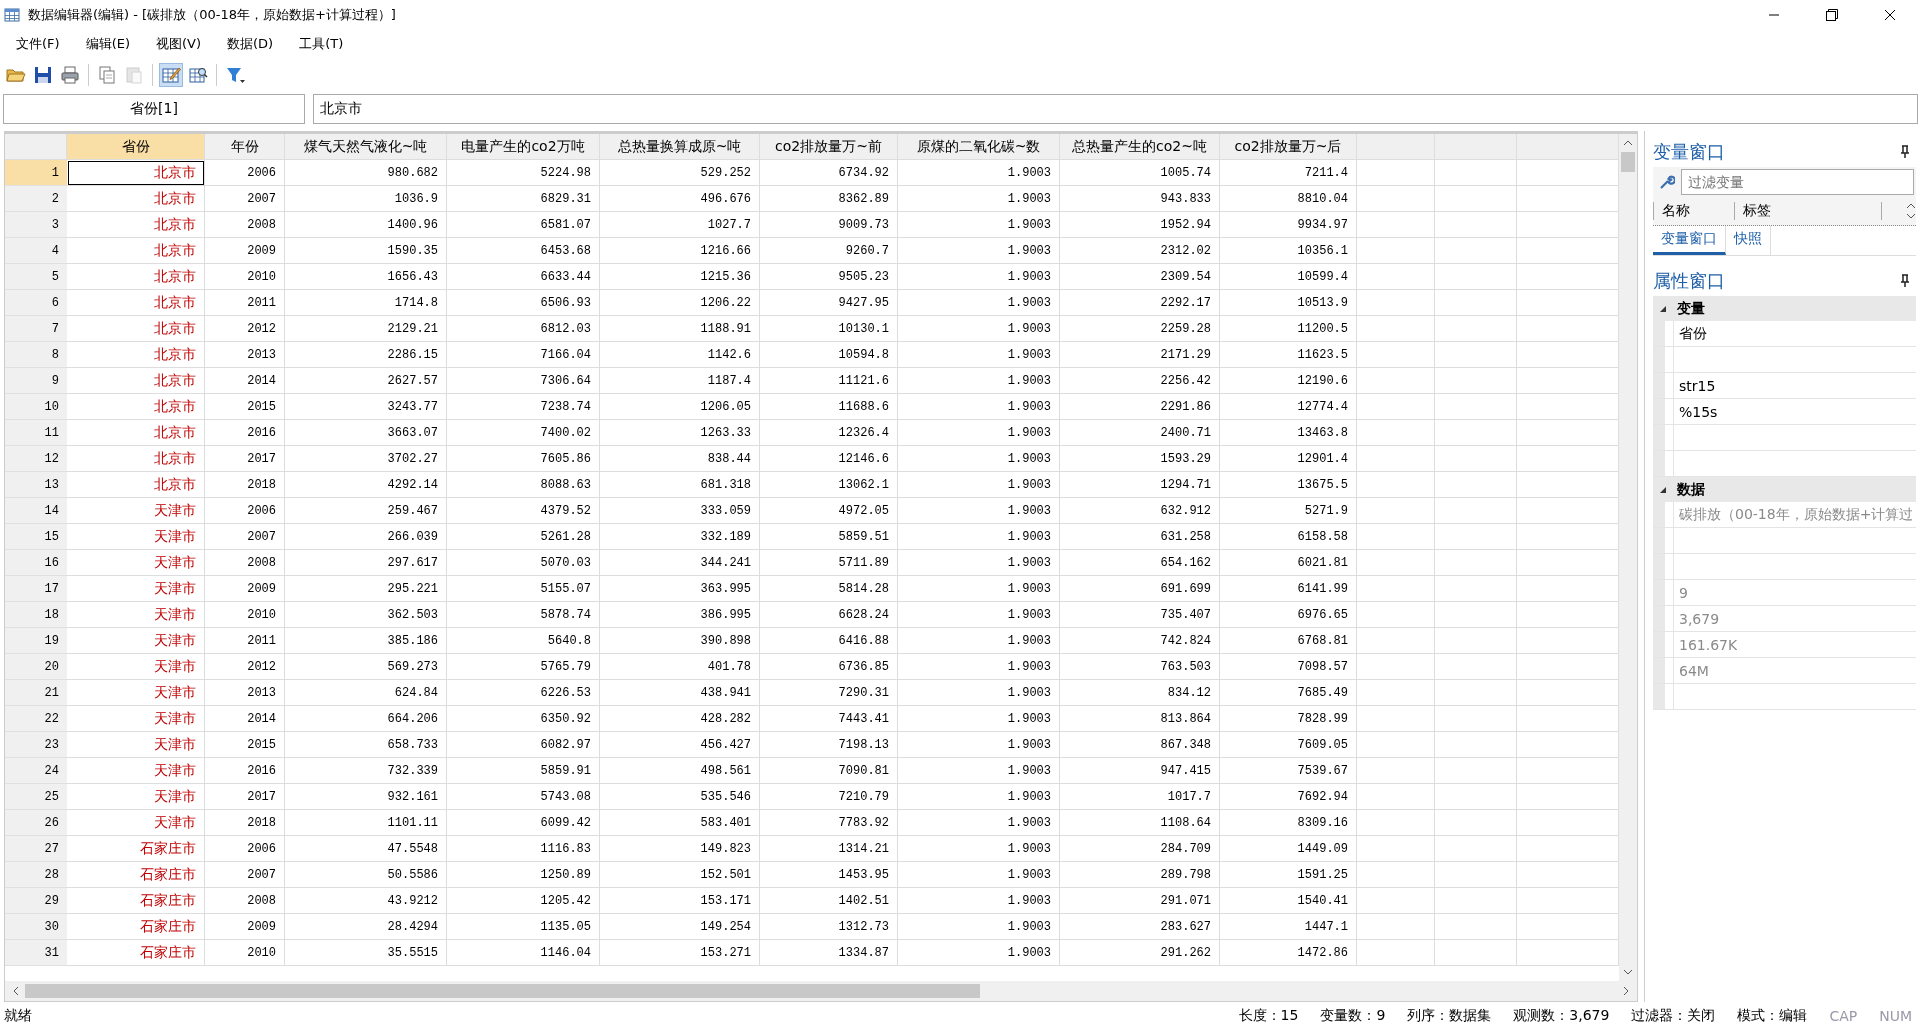 The image size is (1920, 1030). Describe the element at coordinates (1693, 211) in the screenshot. I see `column-header: 名称` at that location.